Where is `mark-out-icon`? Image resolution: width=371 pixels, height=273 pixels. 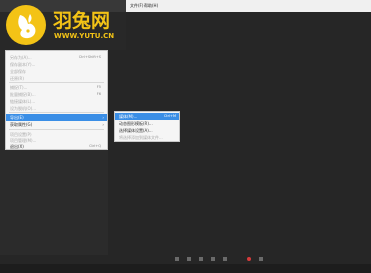
mark-out-icon is located at coordinates (189, 259).